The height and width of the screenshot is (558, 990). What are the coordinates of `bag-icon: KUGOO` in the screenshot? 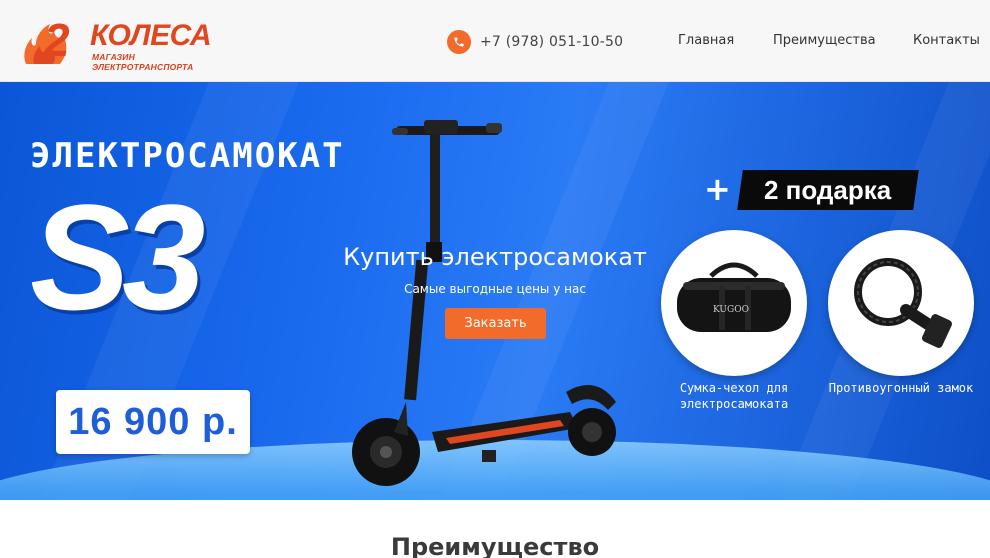 It's located at (734, 297).